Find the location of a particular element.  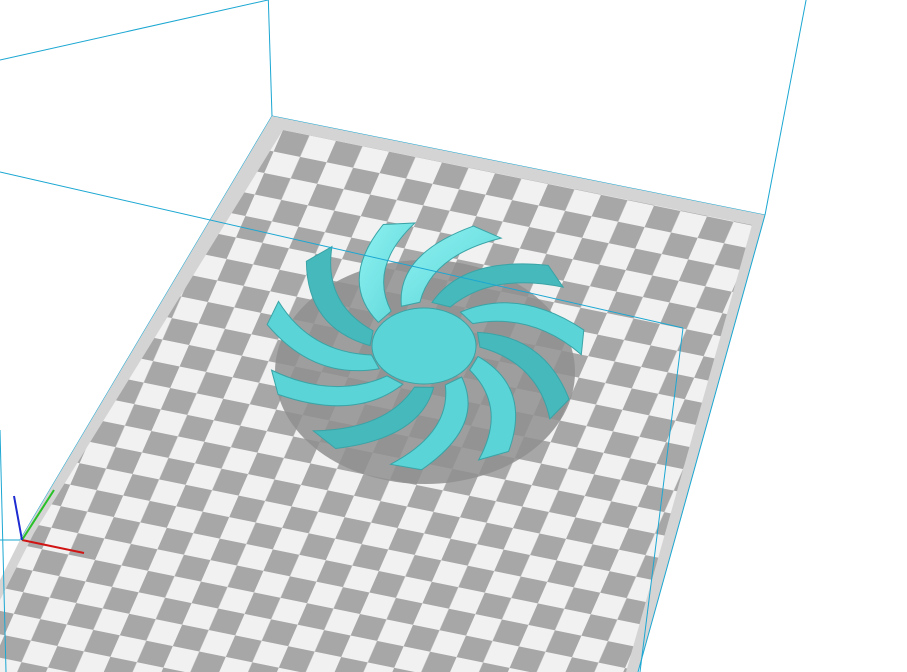

z-axis is located at coordinates (18, 518).